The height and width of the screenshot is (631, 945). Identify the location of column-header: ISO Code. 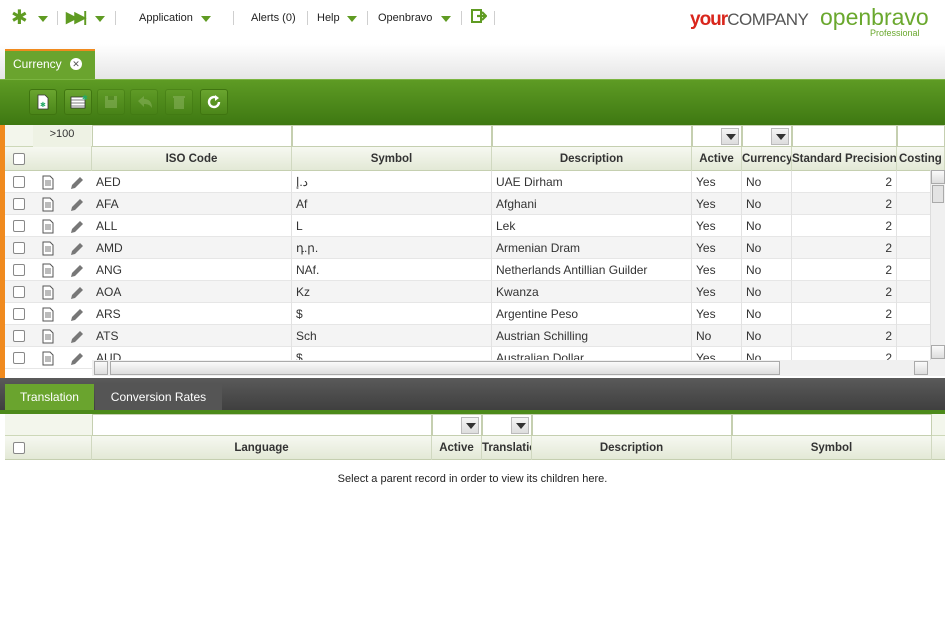
(192, 159).